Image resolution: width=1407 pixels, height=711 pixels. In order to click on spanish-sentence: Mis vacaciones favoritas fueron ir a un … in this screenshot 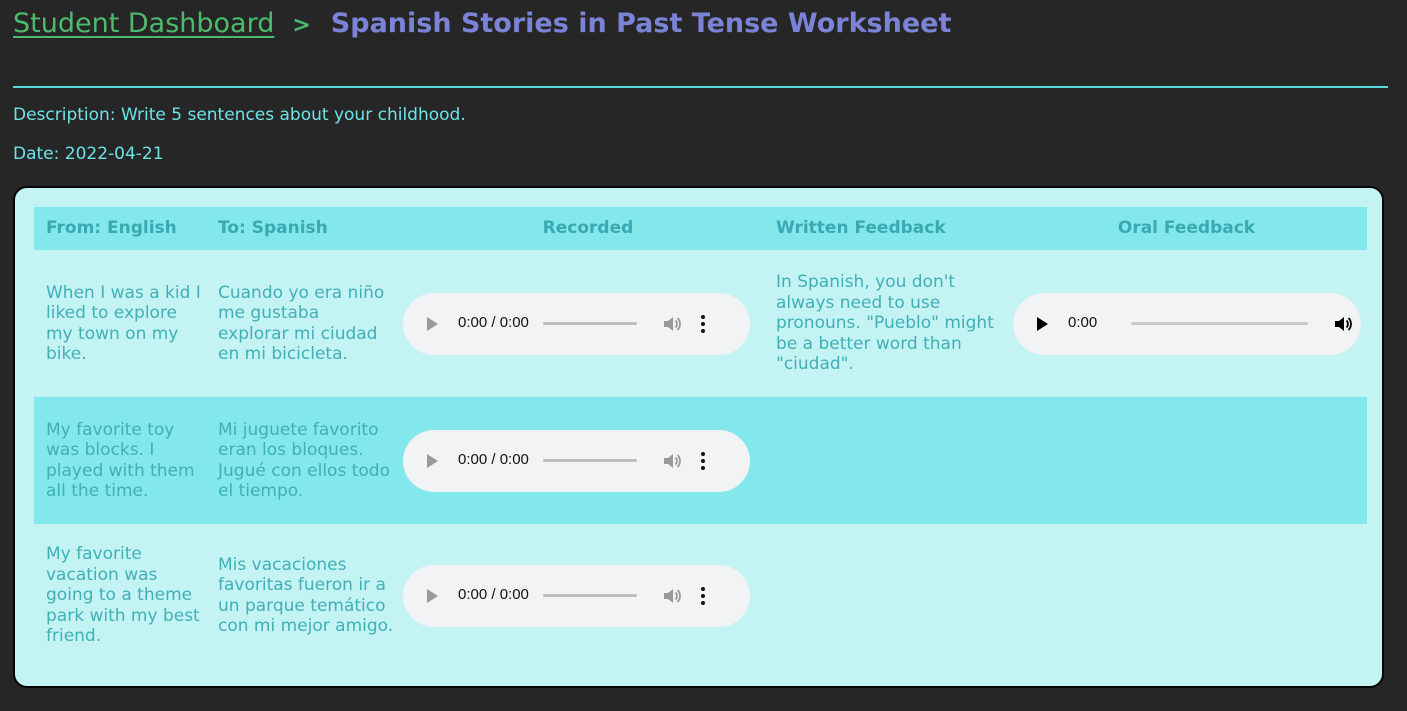, I will do `click(306, 595)`.